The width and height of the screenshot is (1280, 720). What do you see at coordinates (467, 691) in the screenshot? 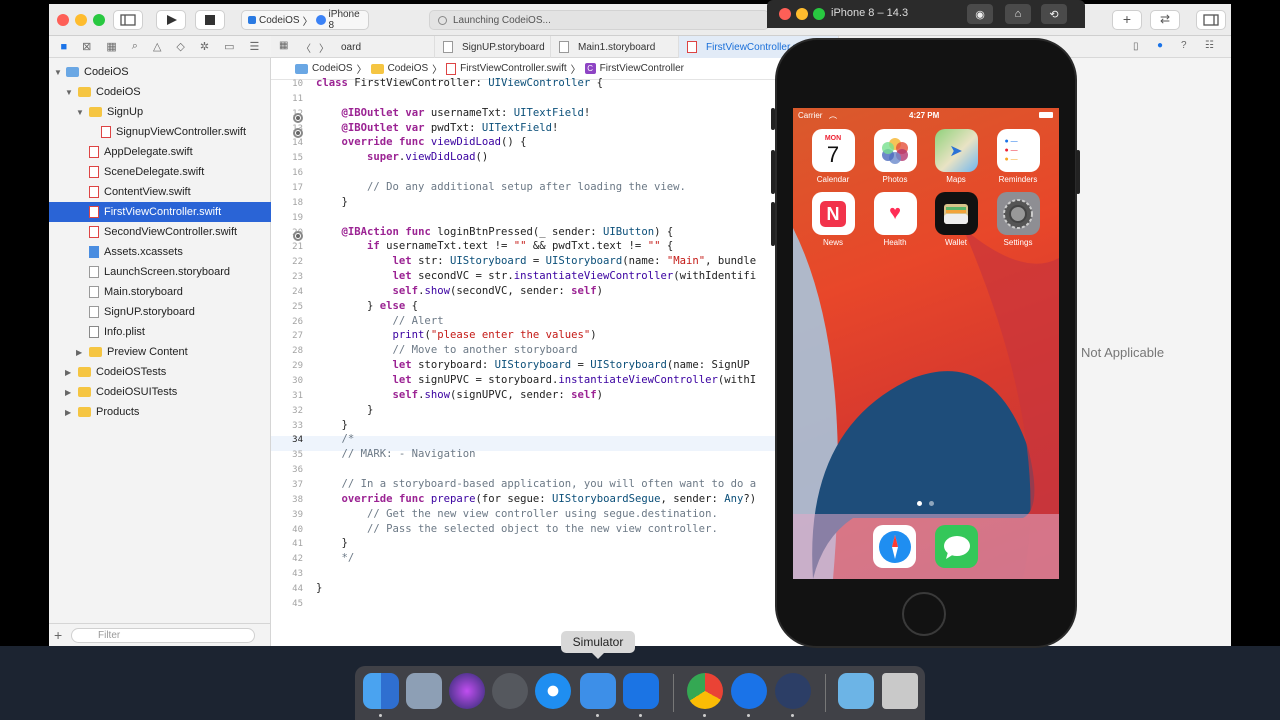
I see `siri-icon` at bounding box center [467, 691].